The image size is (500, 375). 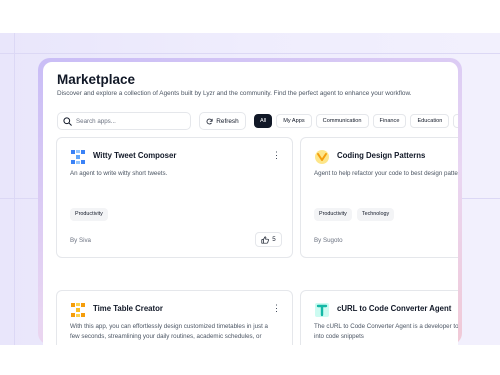 What do you see at coordinates (227, 121) in the screenshot?
I see `refresh-label: Refresh` at bounding box center [227, 121].